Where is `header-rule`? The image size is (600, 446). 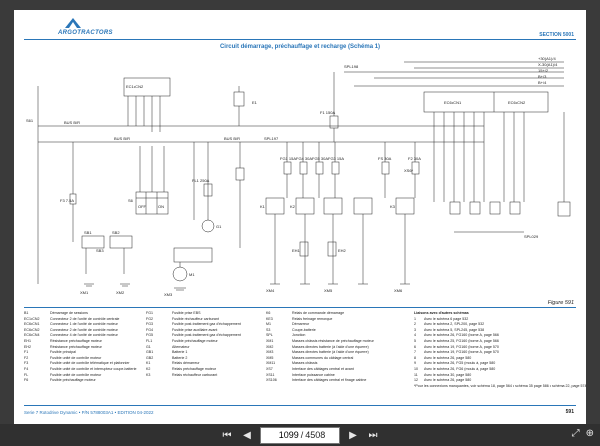
header-rule is located at coordinates (300, 39).